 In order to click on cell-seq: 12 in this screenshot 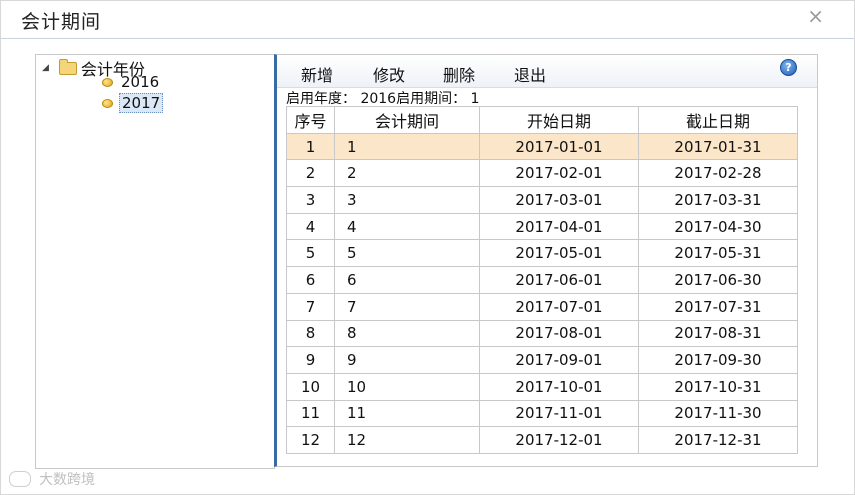, I will do `click(310, 440)`.